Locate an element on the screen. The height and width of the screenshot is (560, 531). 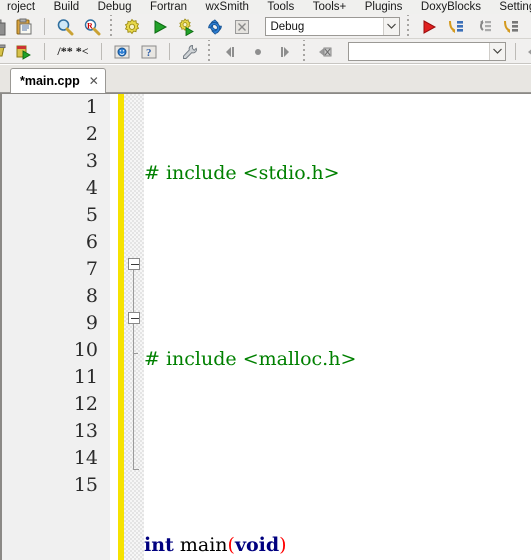
menu-item-wxsmith: wxSmith is located at coordinates (226, 7).